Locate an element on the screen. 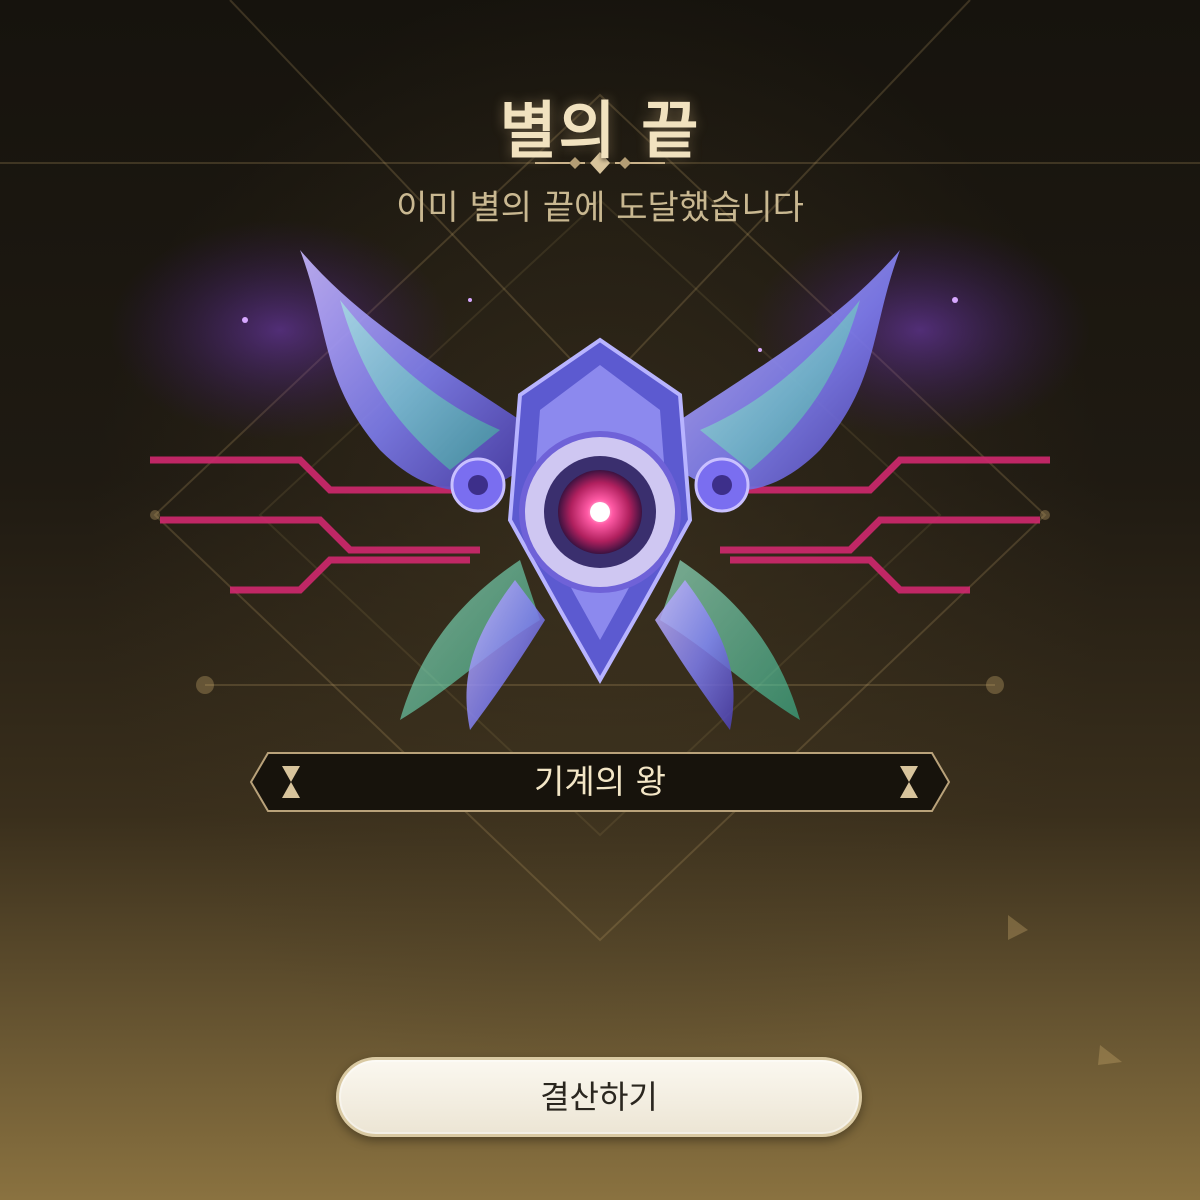 This screenshot has width=1200, height=1200. rank-banner: 기계의 왕 is located at coordinates (600, 782).